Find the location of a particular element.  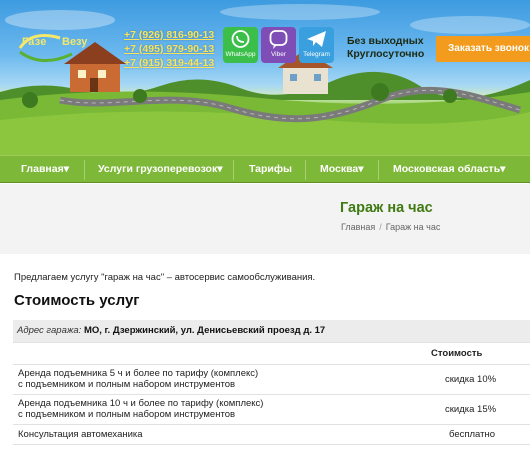

service-name-line1: Консультация автомеханика is located at coordinates (80, 434).